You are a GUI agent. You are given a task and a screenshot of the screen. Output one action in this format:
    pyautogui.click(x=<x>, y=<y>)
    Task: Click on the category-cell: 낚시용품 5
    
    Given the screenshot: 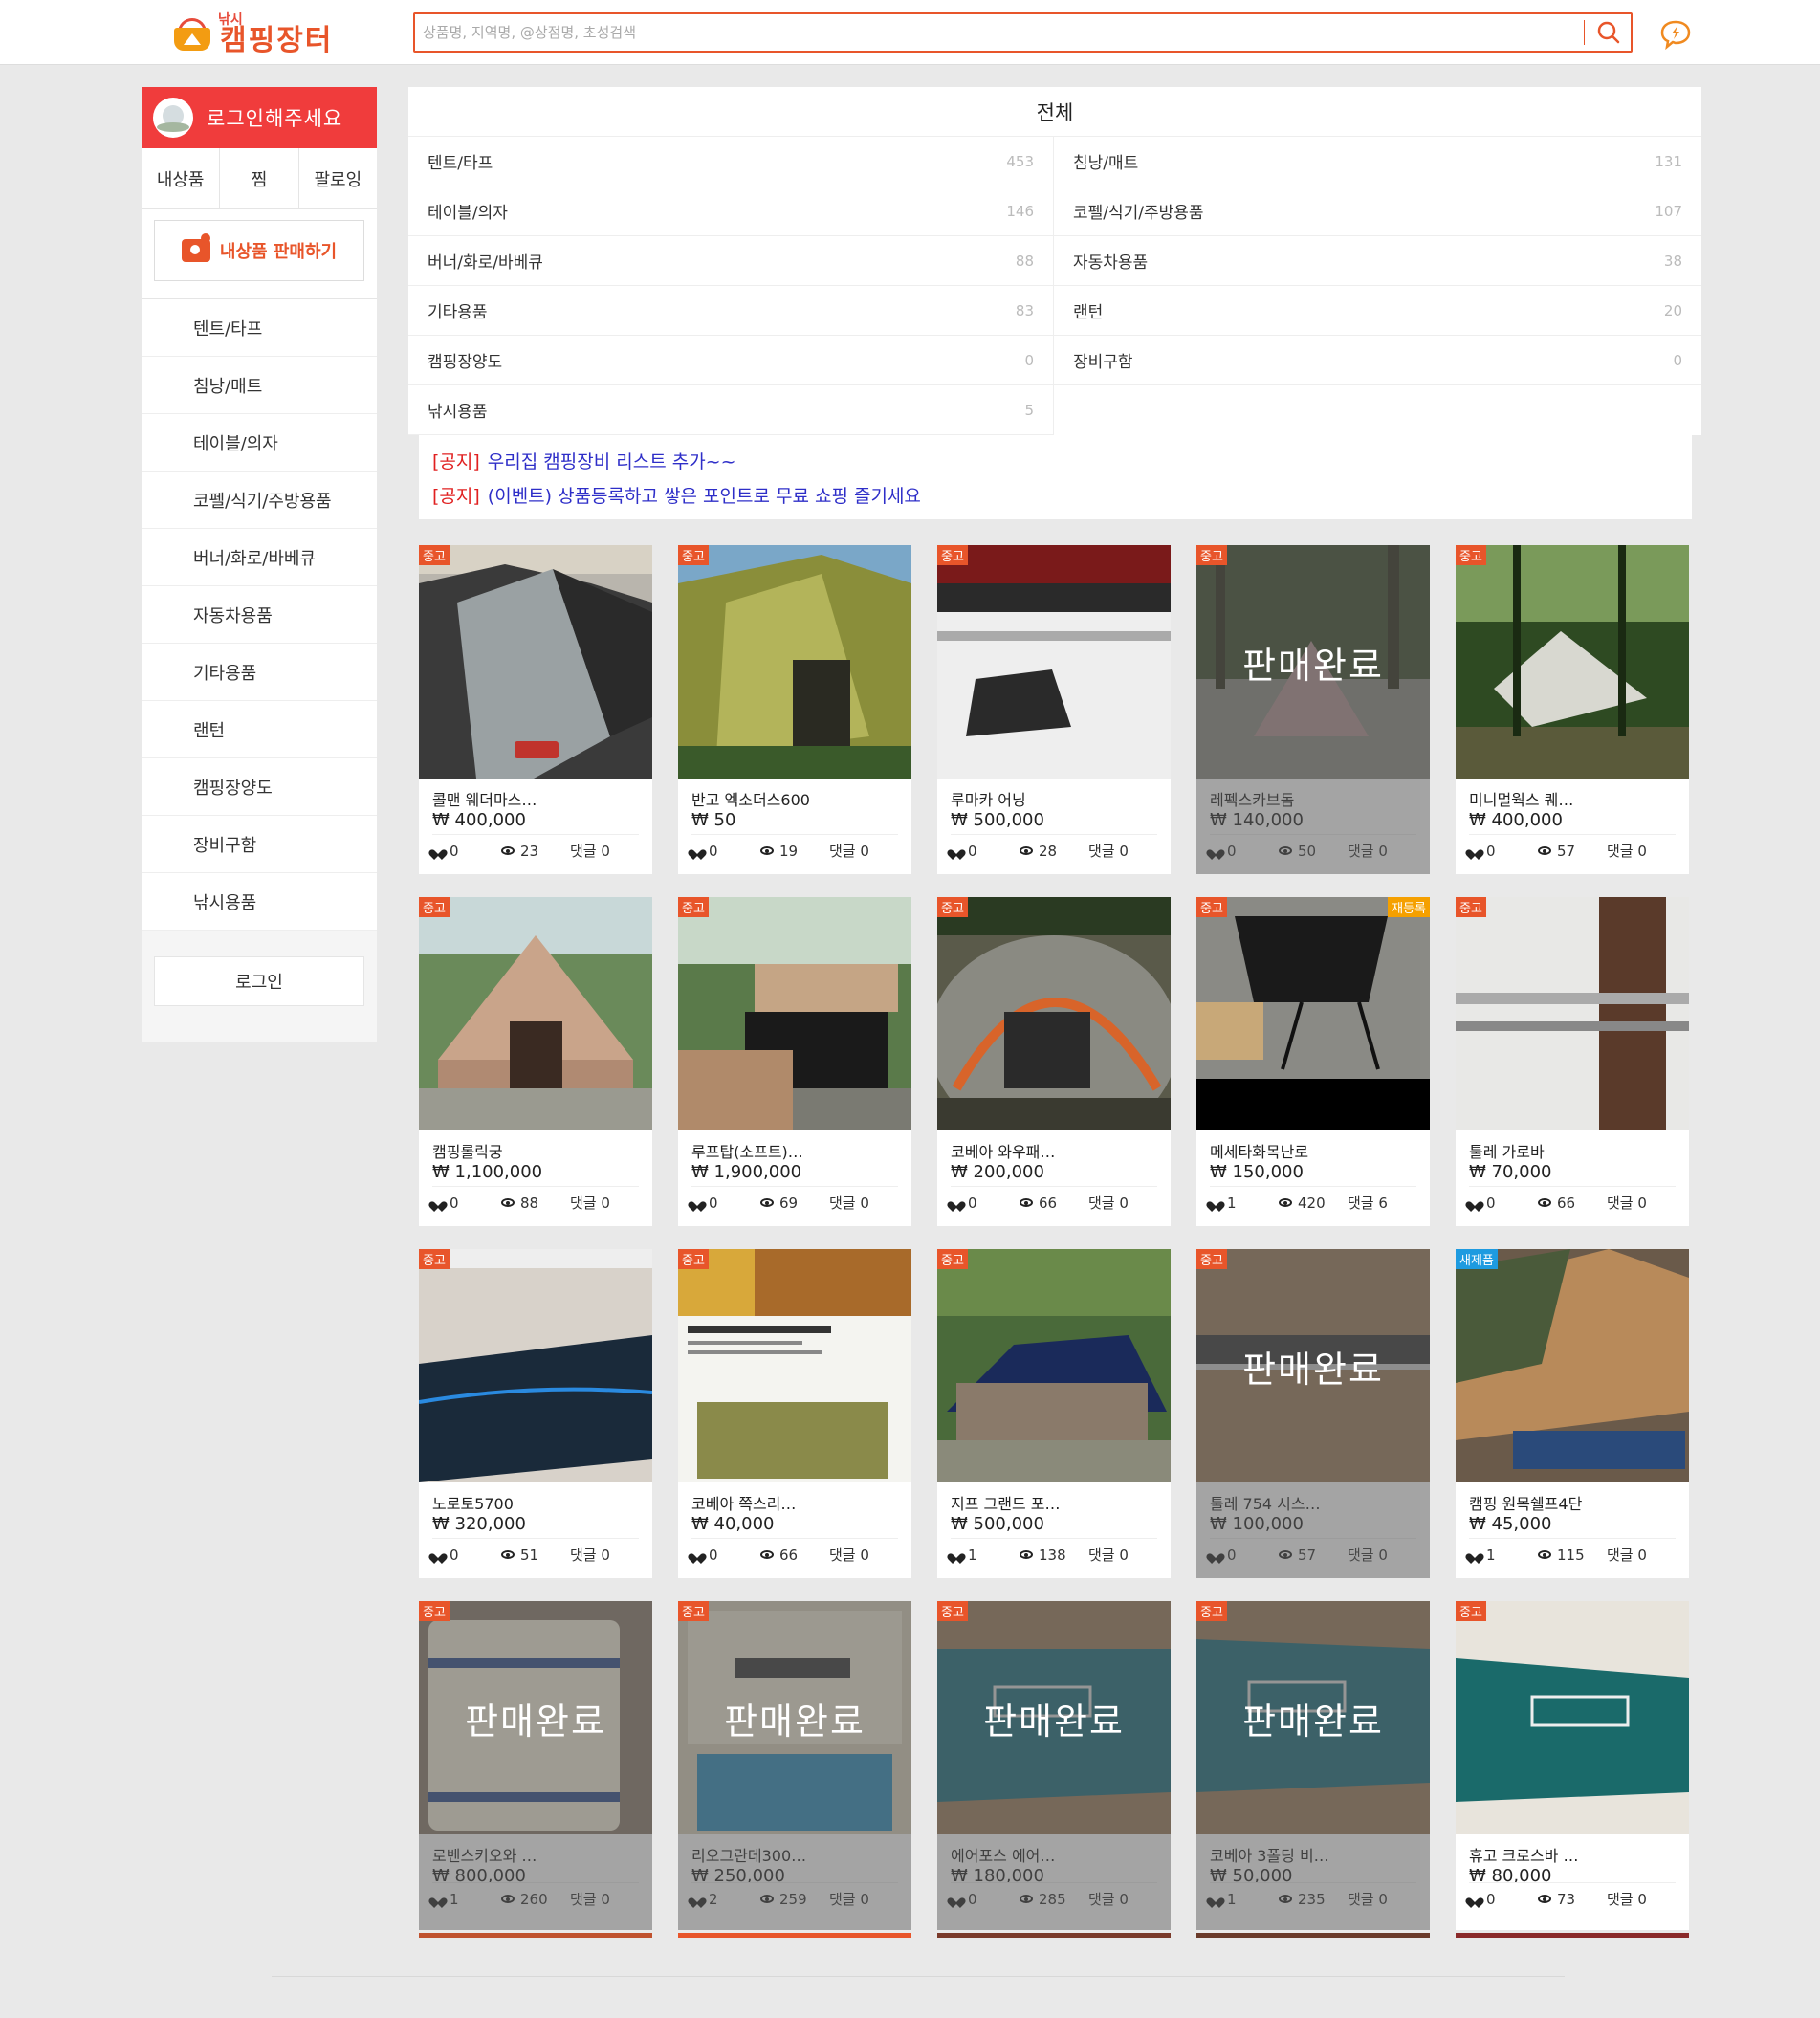 What is the action you would take?
    pyautogui.click(x=731, y=410)
    